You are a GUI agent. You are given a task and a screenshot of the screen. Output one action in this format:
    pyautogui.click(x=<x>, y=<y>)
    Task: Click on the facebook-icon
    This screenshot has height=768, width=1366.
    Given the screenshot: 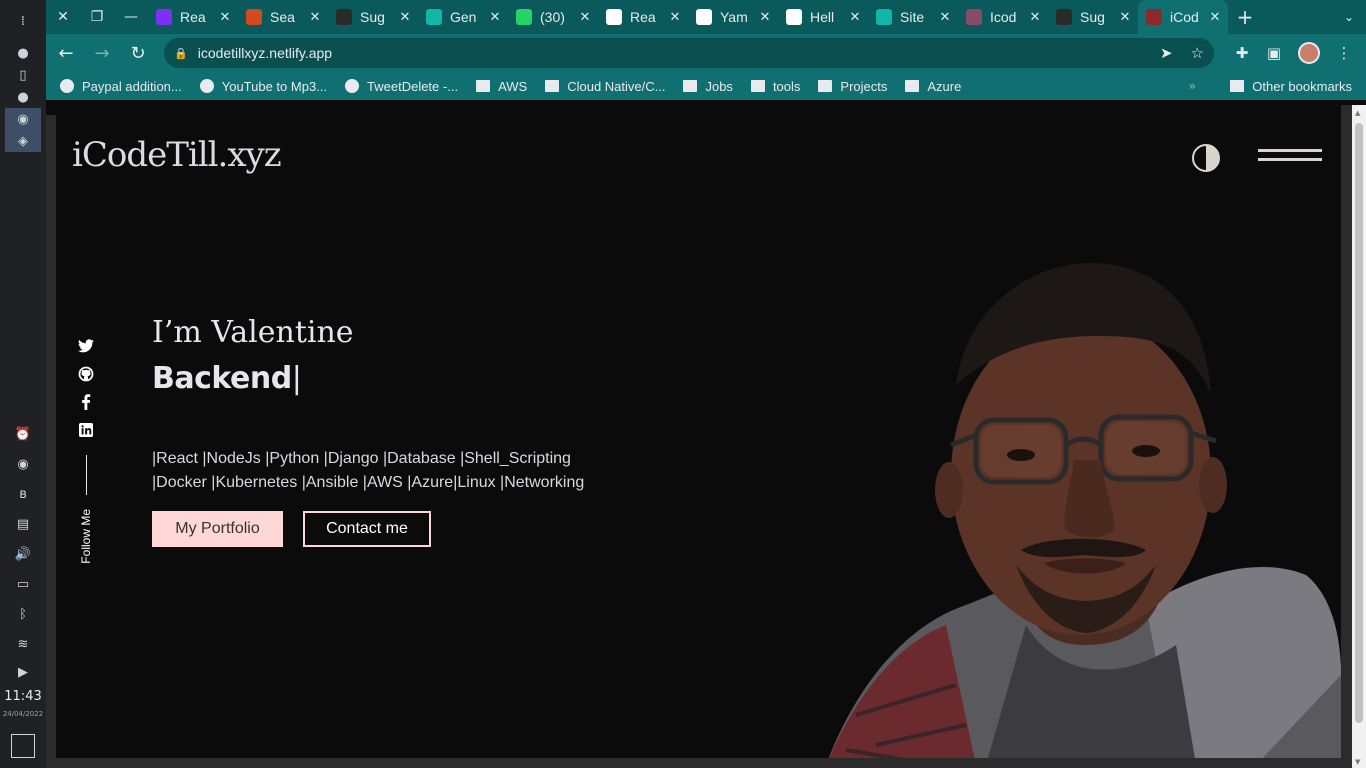 What is the action you would take?
    pyautogui.click(x=86, y=402)
    